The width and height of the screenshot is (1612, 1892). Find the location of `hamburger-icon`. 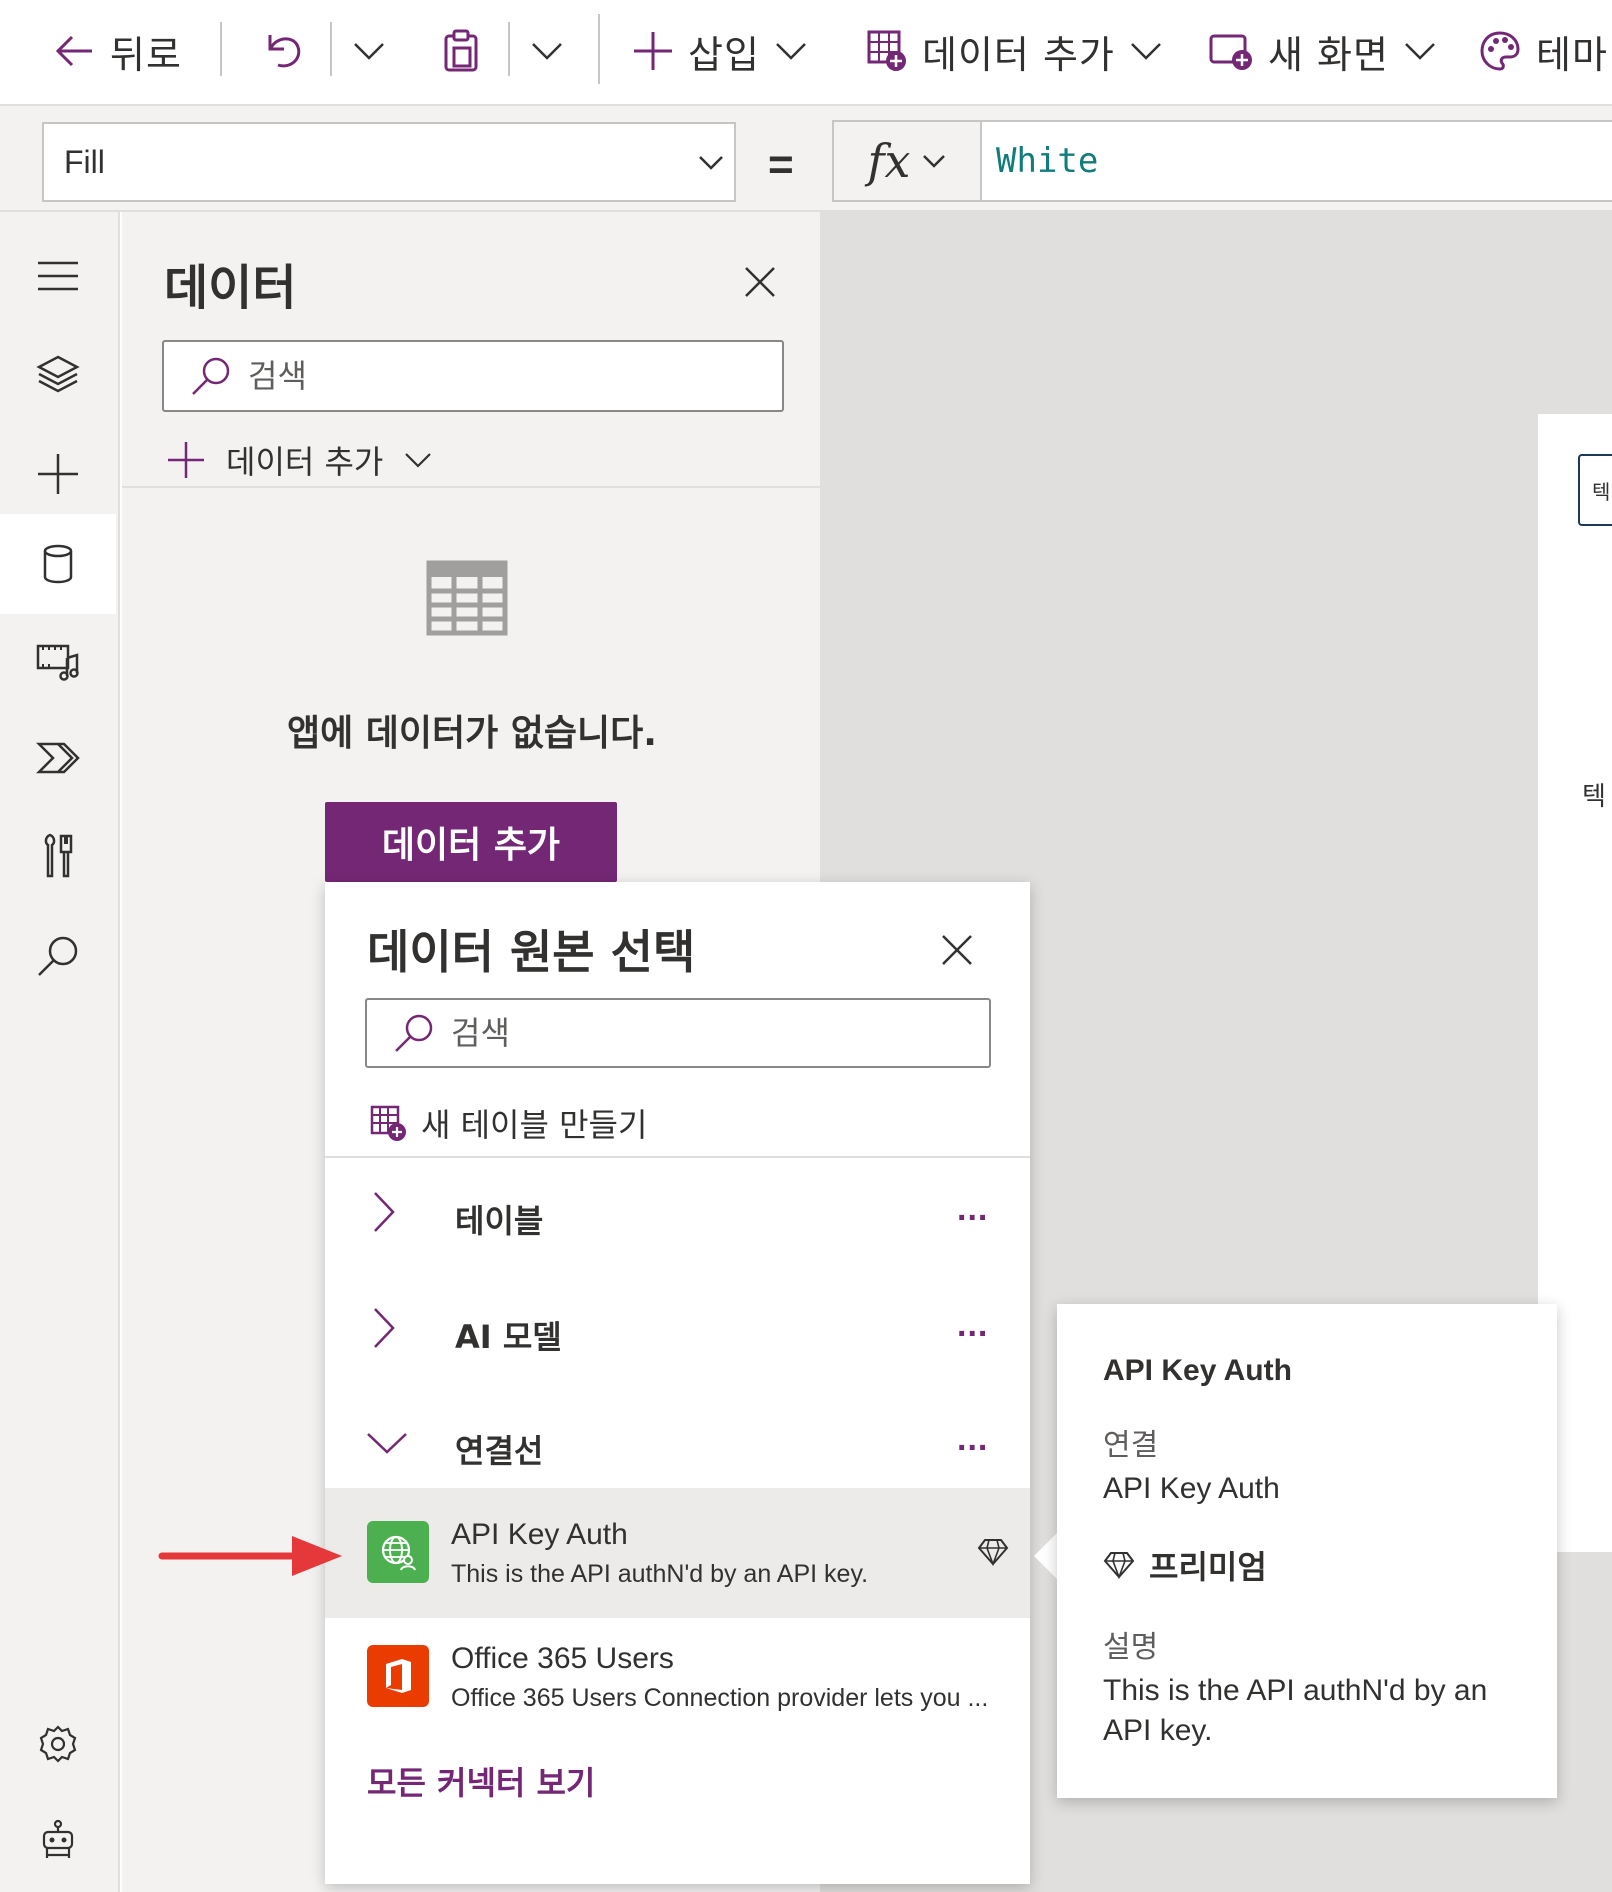

hamburger-icon is located at coordinates (58, 276).